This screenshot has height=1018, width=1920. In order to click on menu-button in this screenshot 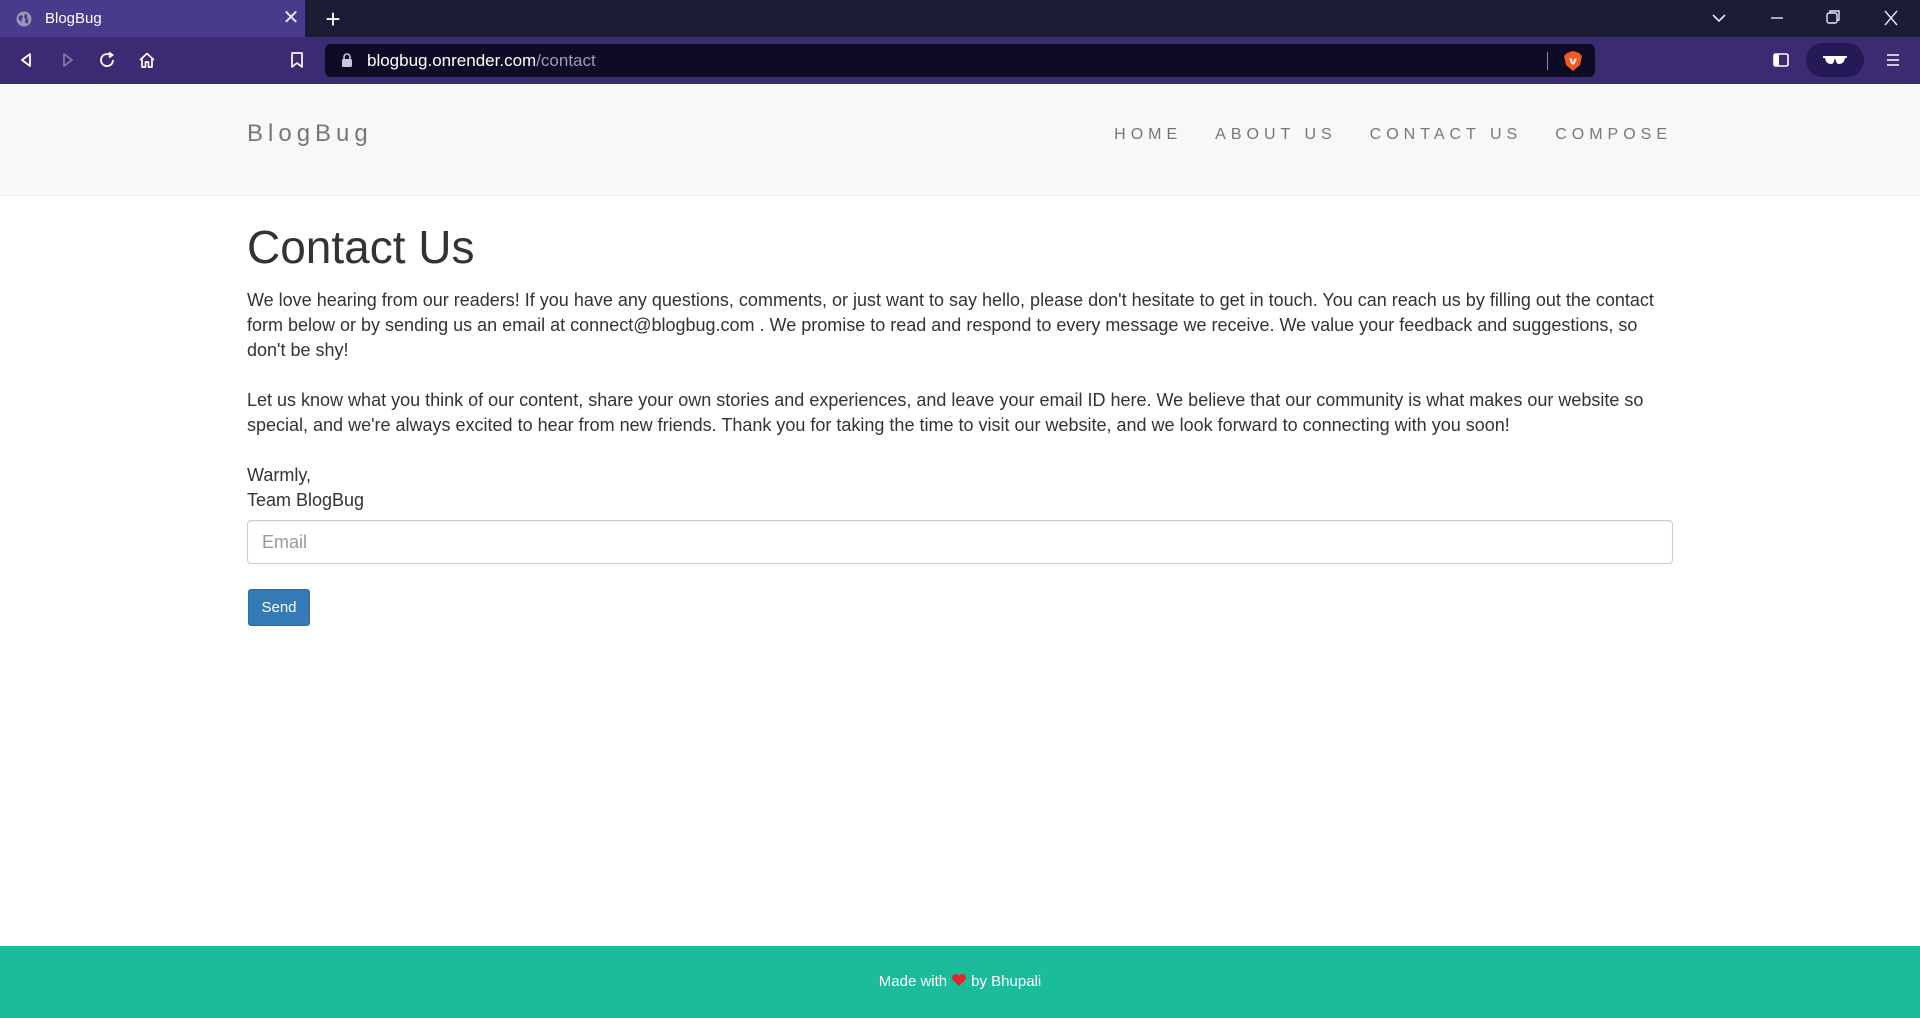, I will do `click(1893, 60)`.